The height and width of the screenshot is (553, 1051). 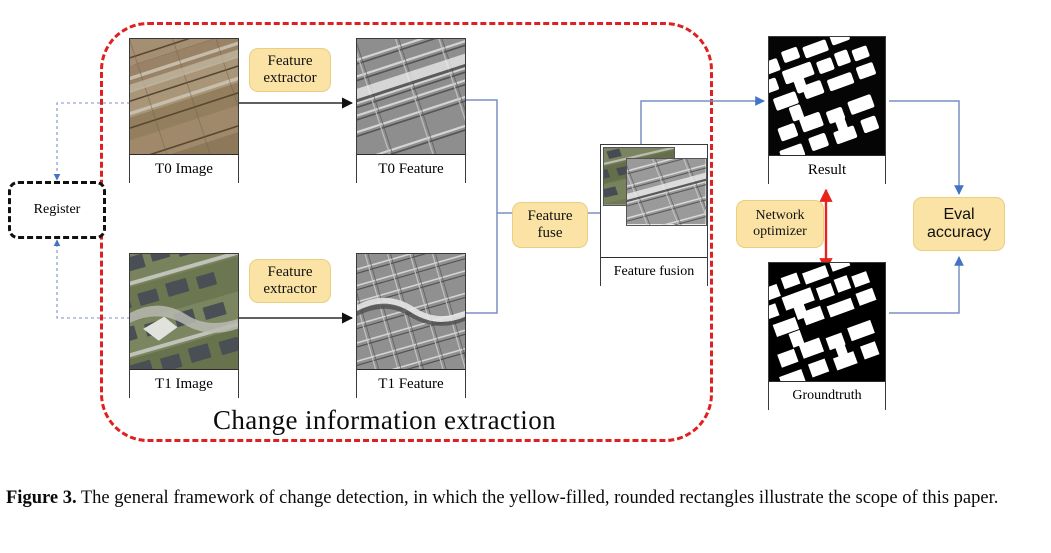 I want to click on node-groundtruth: Groundtruth, so click(x=827, y=336).